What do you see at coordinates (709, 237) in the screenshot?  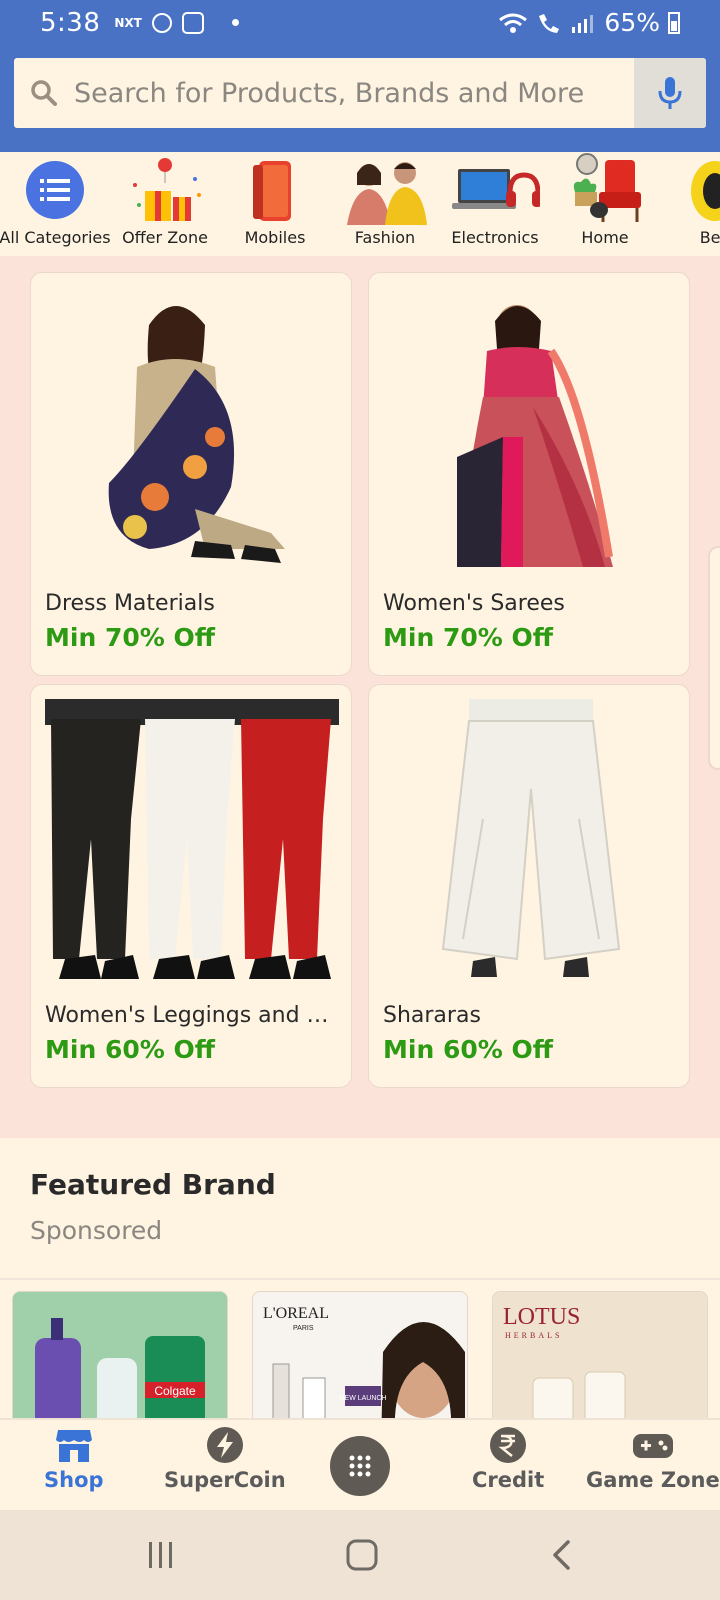 I see `category-label: Bea` at bounding box center [709, 237].